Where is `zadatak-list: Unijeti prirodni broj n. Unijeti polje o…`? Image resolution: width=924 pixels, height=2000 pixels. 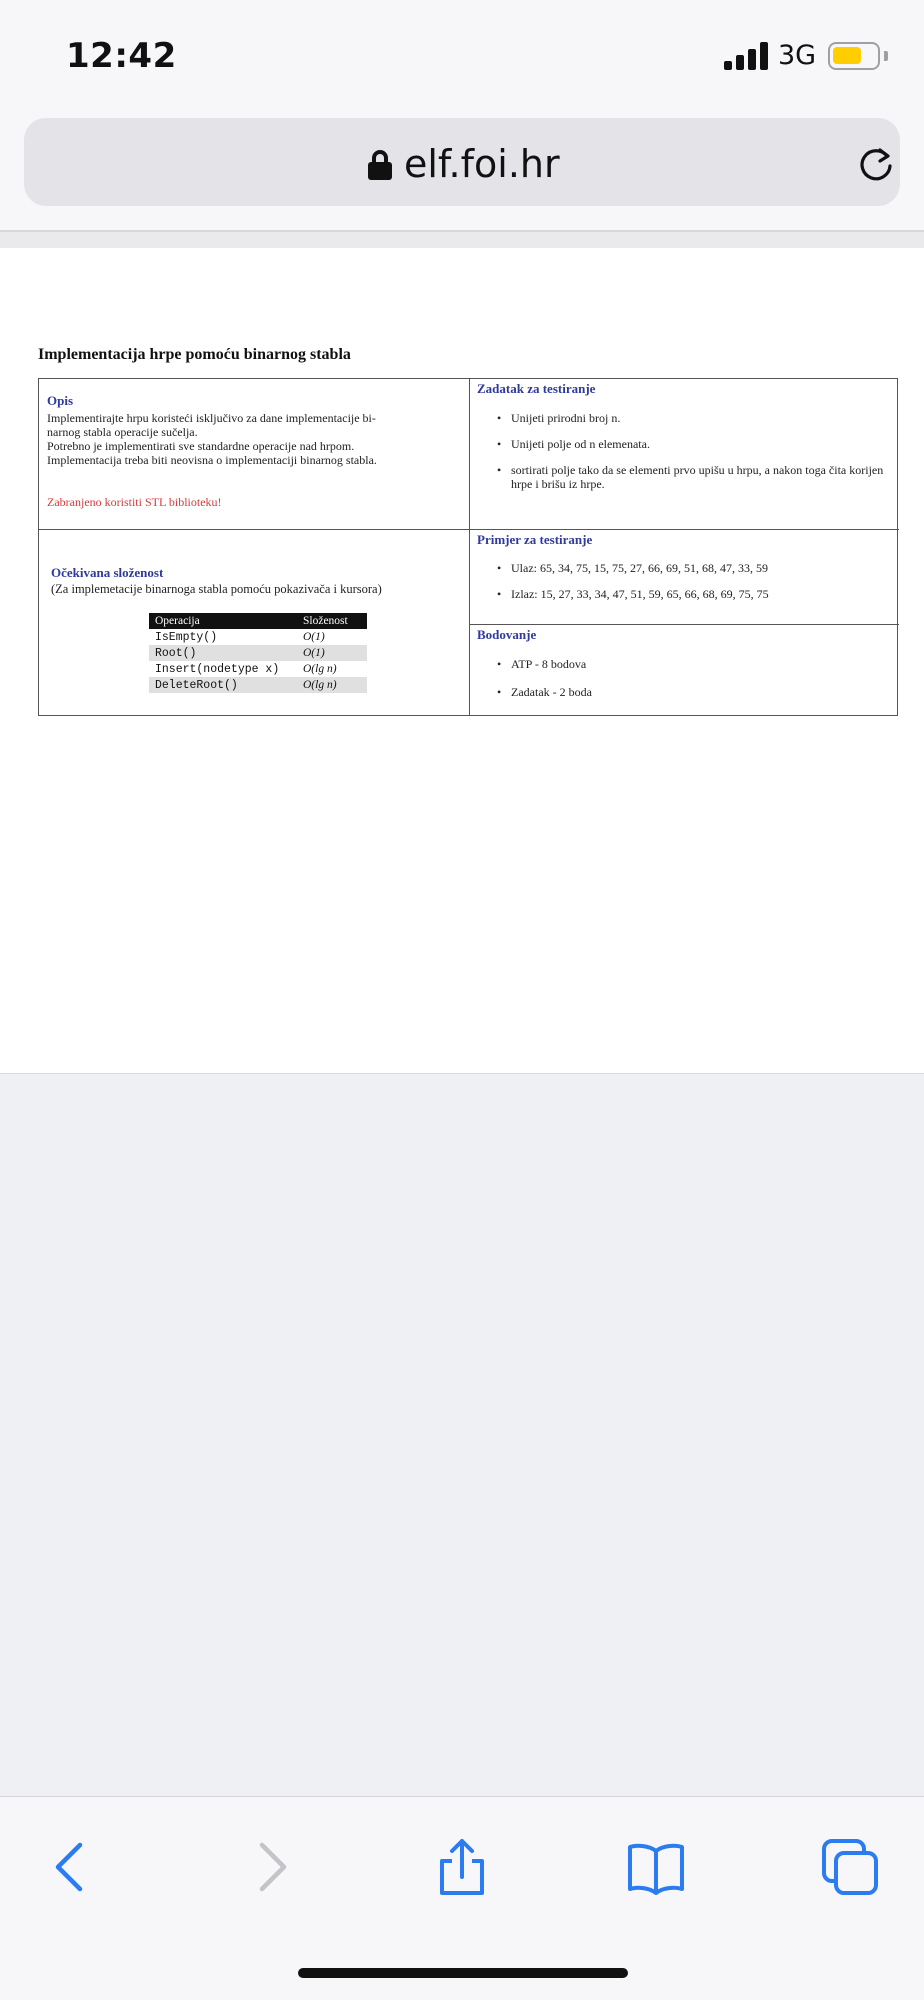
zadatak-list: Unijeti prirodni broj n. Unijeti polje o… is located at coordinates (695, 451).